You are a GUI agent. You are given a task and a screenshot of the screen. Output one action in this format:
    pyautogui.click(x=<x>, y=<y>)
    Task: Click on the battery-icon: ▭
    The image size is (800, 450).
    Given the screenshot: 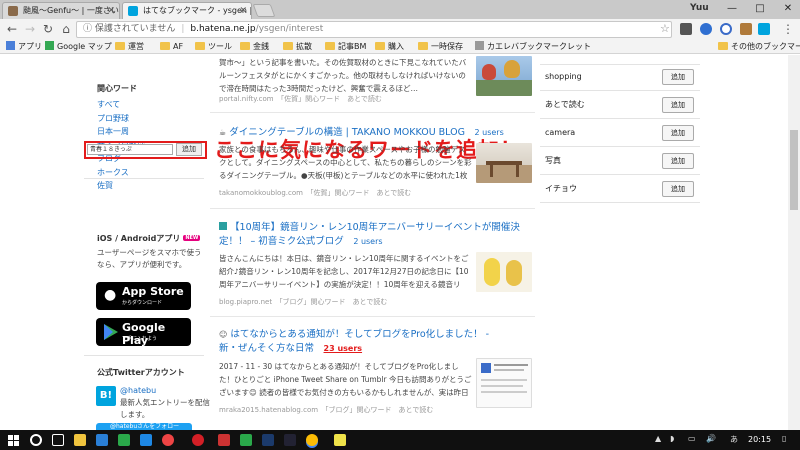 What is the action you would take?
    pyautogui.click(x=692, y=438)
    